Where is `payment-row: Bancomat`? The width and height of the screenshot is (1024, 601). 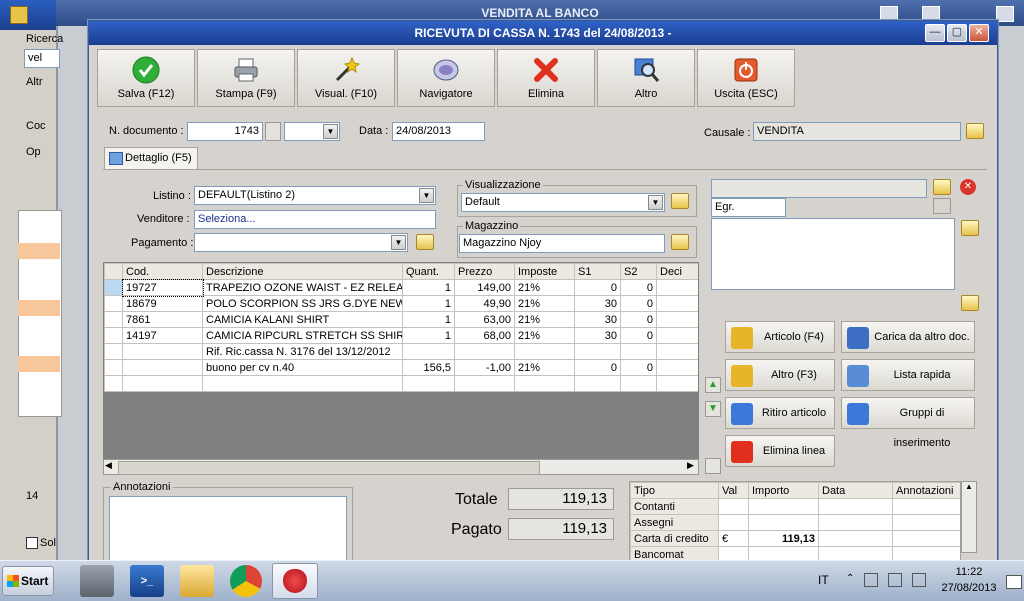
payment-row: Bancomat is located at coordinates (795, 553).